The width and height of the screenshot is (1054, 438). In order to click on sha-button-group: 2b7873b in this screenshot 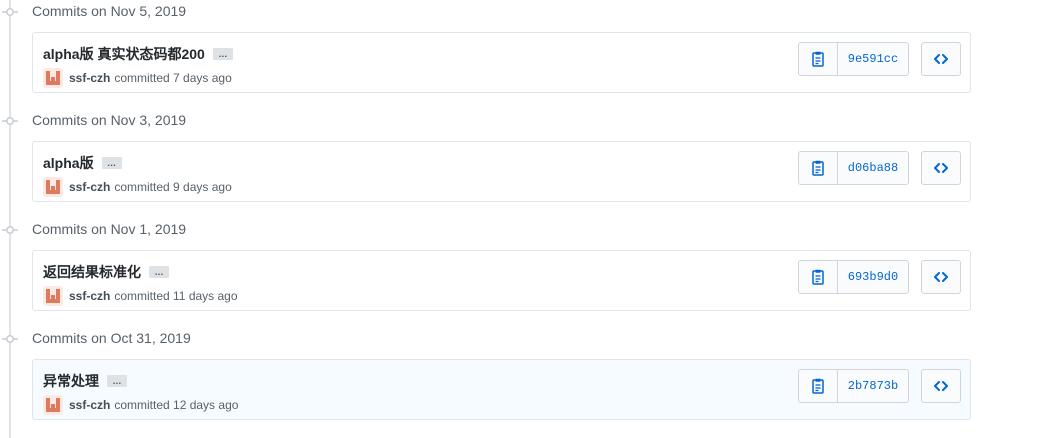, I will do `click(853, 386)`.